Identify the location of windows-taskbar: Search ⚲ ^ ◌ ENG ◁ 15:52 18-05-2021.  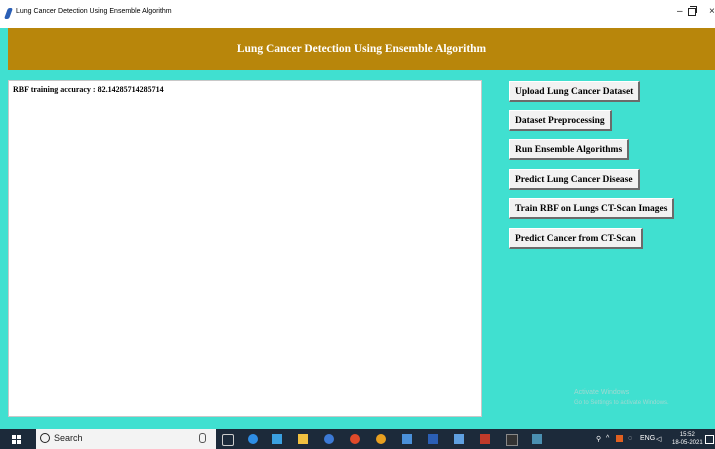
(357, 439).